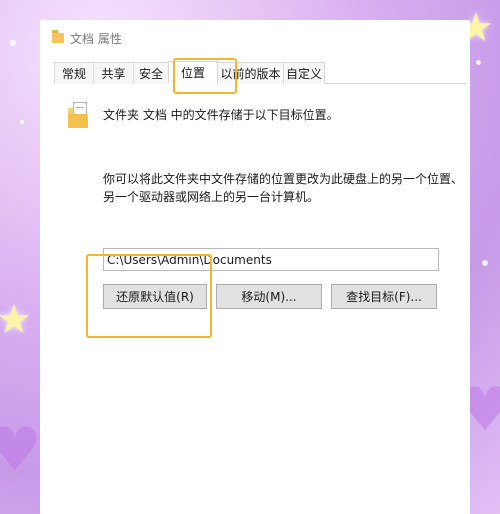 This screenshot has height=514, width=500. I want to click on tab-bar: 常规 共享 安全 位置 以前的版本 自定义, so click(260, 72).